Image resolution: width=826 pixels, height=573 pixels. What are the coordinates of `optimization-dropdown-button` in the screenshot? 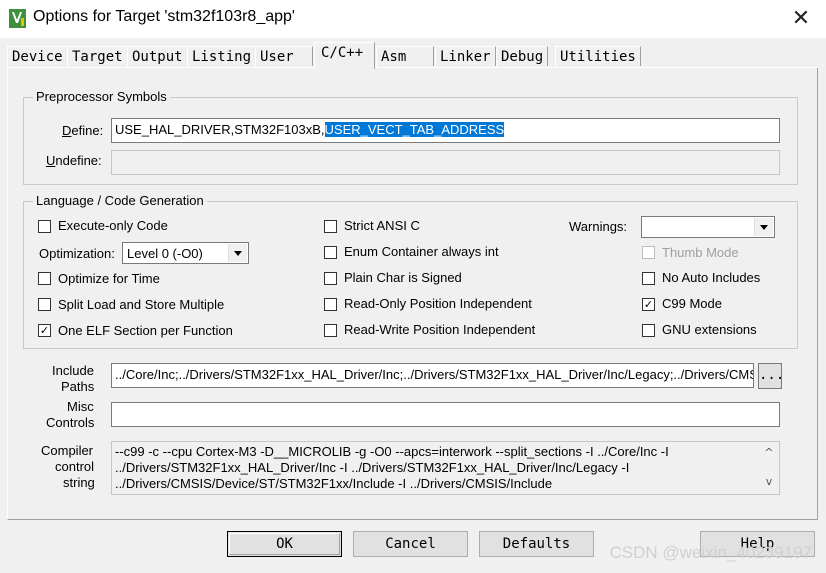 It's located at (237, 253).